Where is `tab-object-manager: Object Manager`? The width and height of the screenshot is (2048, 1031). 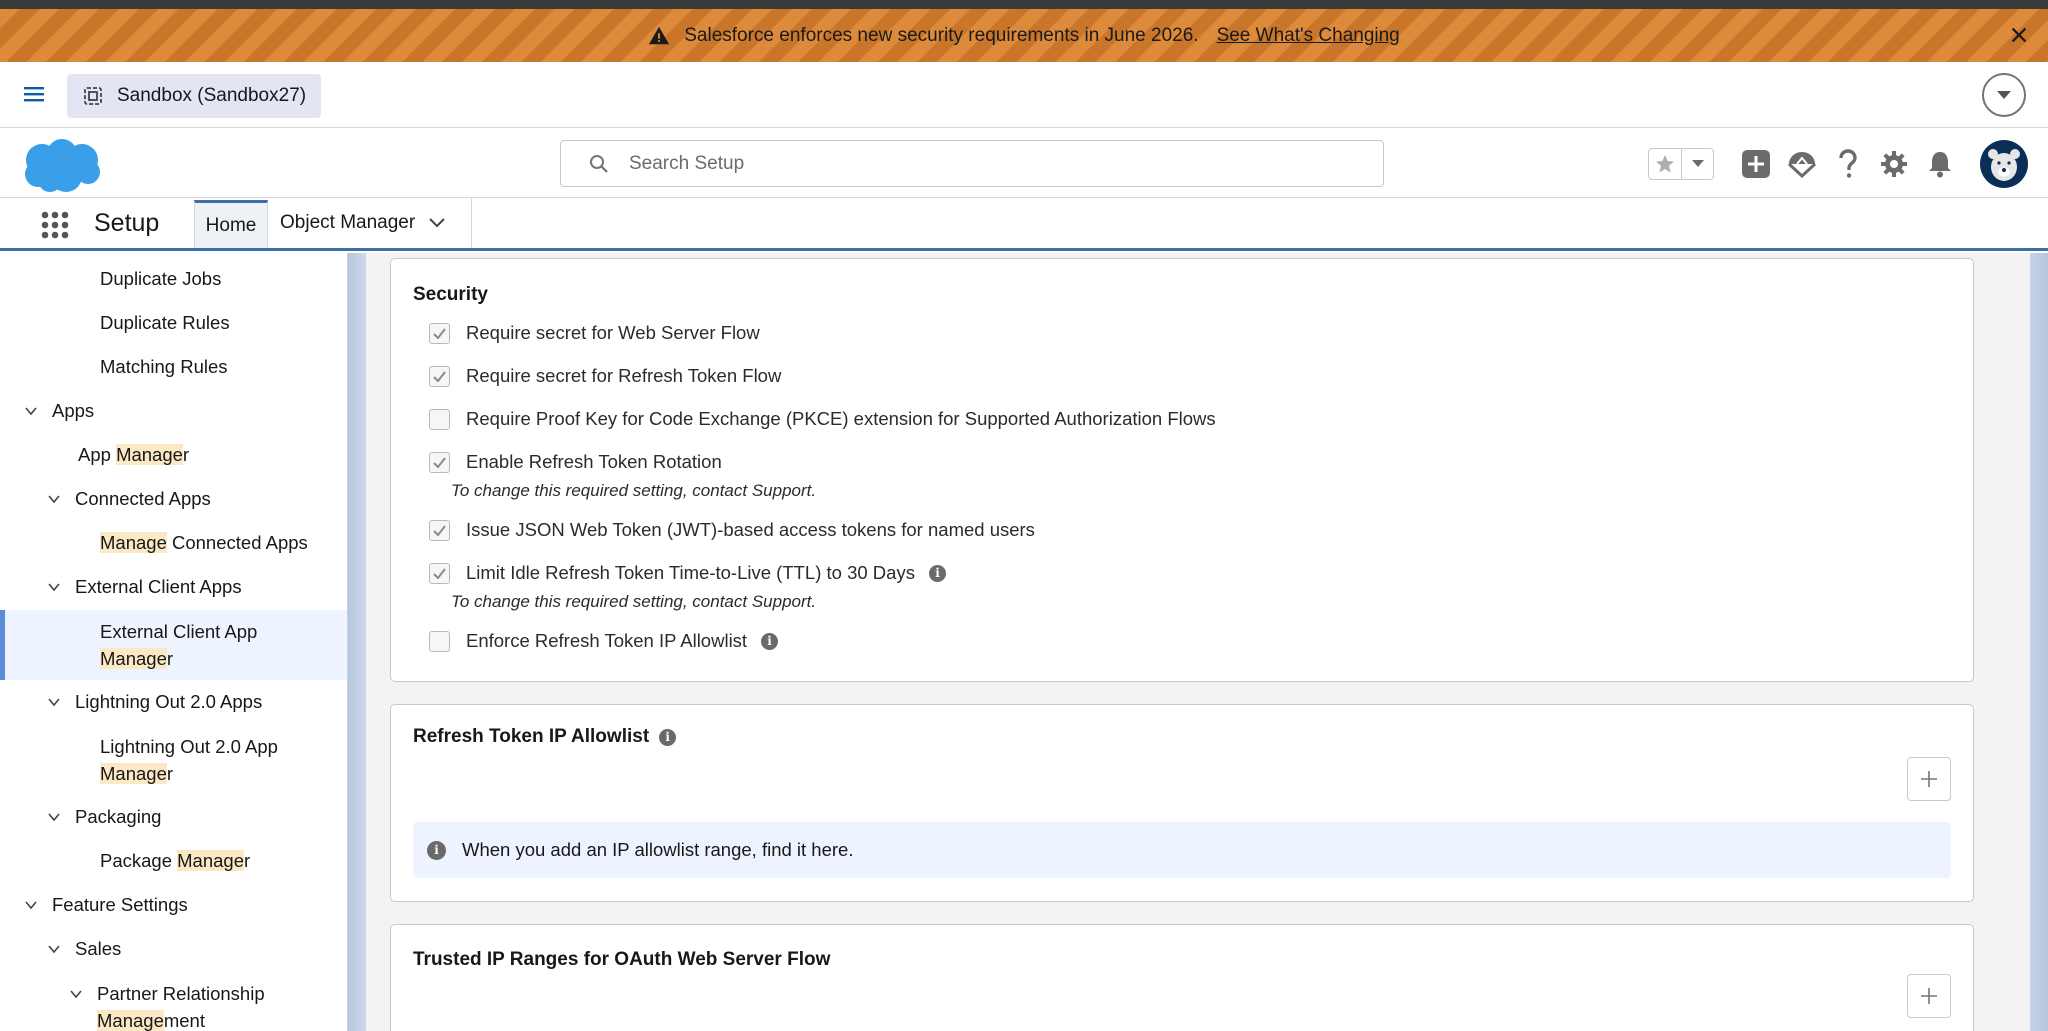
tab-object-manager: Object Manager is located at coordinates (370, 223).